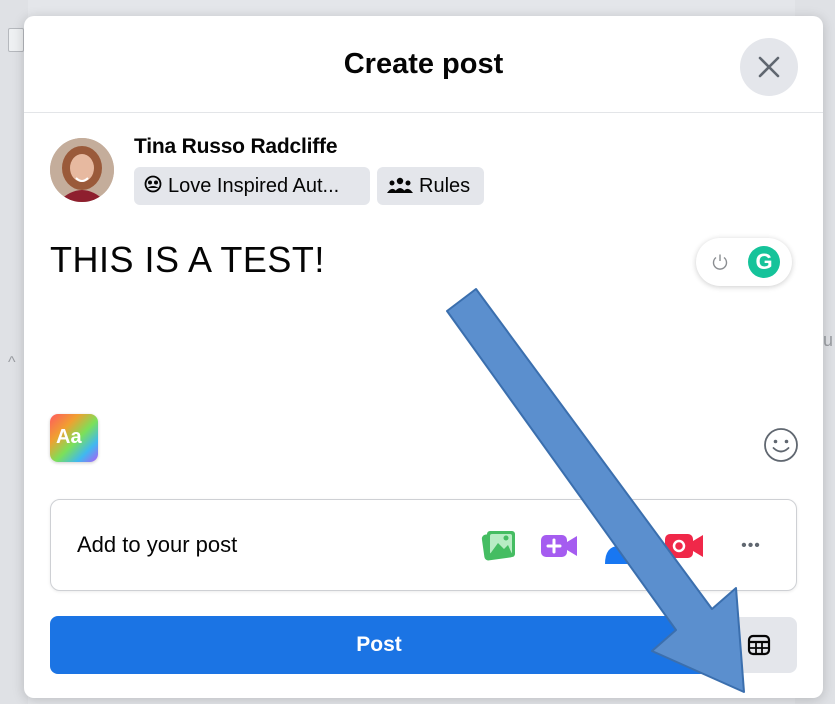 Image resolution: width=835 pixels, height=704 pixels. I want to click on calendar-icon, so click(759, 645).